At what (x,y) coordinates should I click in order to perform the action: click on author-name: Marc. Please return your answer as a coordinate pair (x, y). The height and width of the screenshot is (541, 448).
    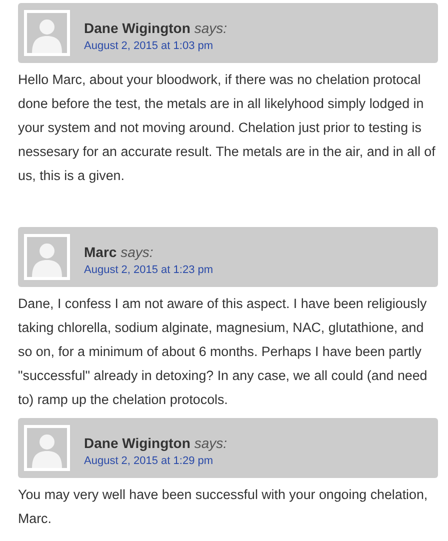
    Looking at the image, I should click on (100, 252).